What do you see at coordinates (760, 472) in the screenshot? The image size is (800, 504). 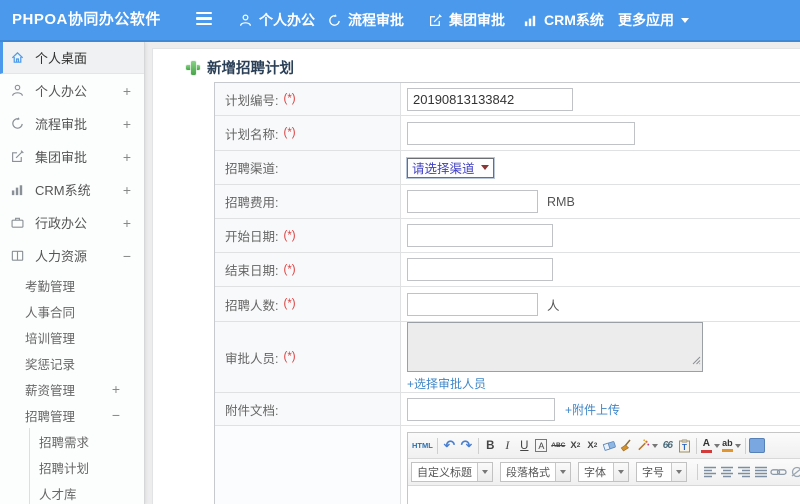 I see `align-justify-icon` at bounding box center [760, 472].